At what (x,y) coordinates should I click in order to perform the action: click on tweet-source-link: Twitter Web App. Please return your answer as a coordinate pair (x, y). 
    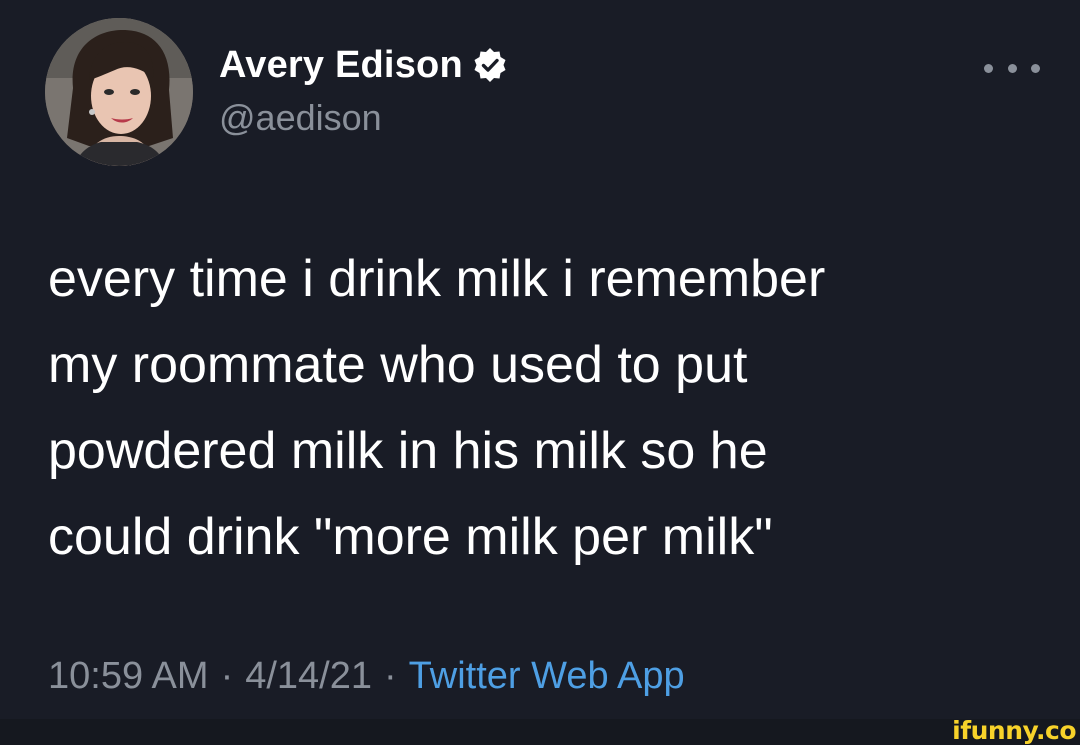
    Looking at the image, I should click on (547, 676).